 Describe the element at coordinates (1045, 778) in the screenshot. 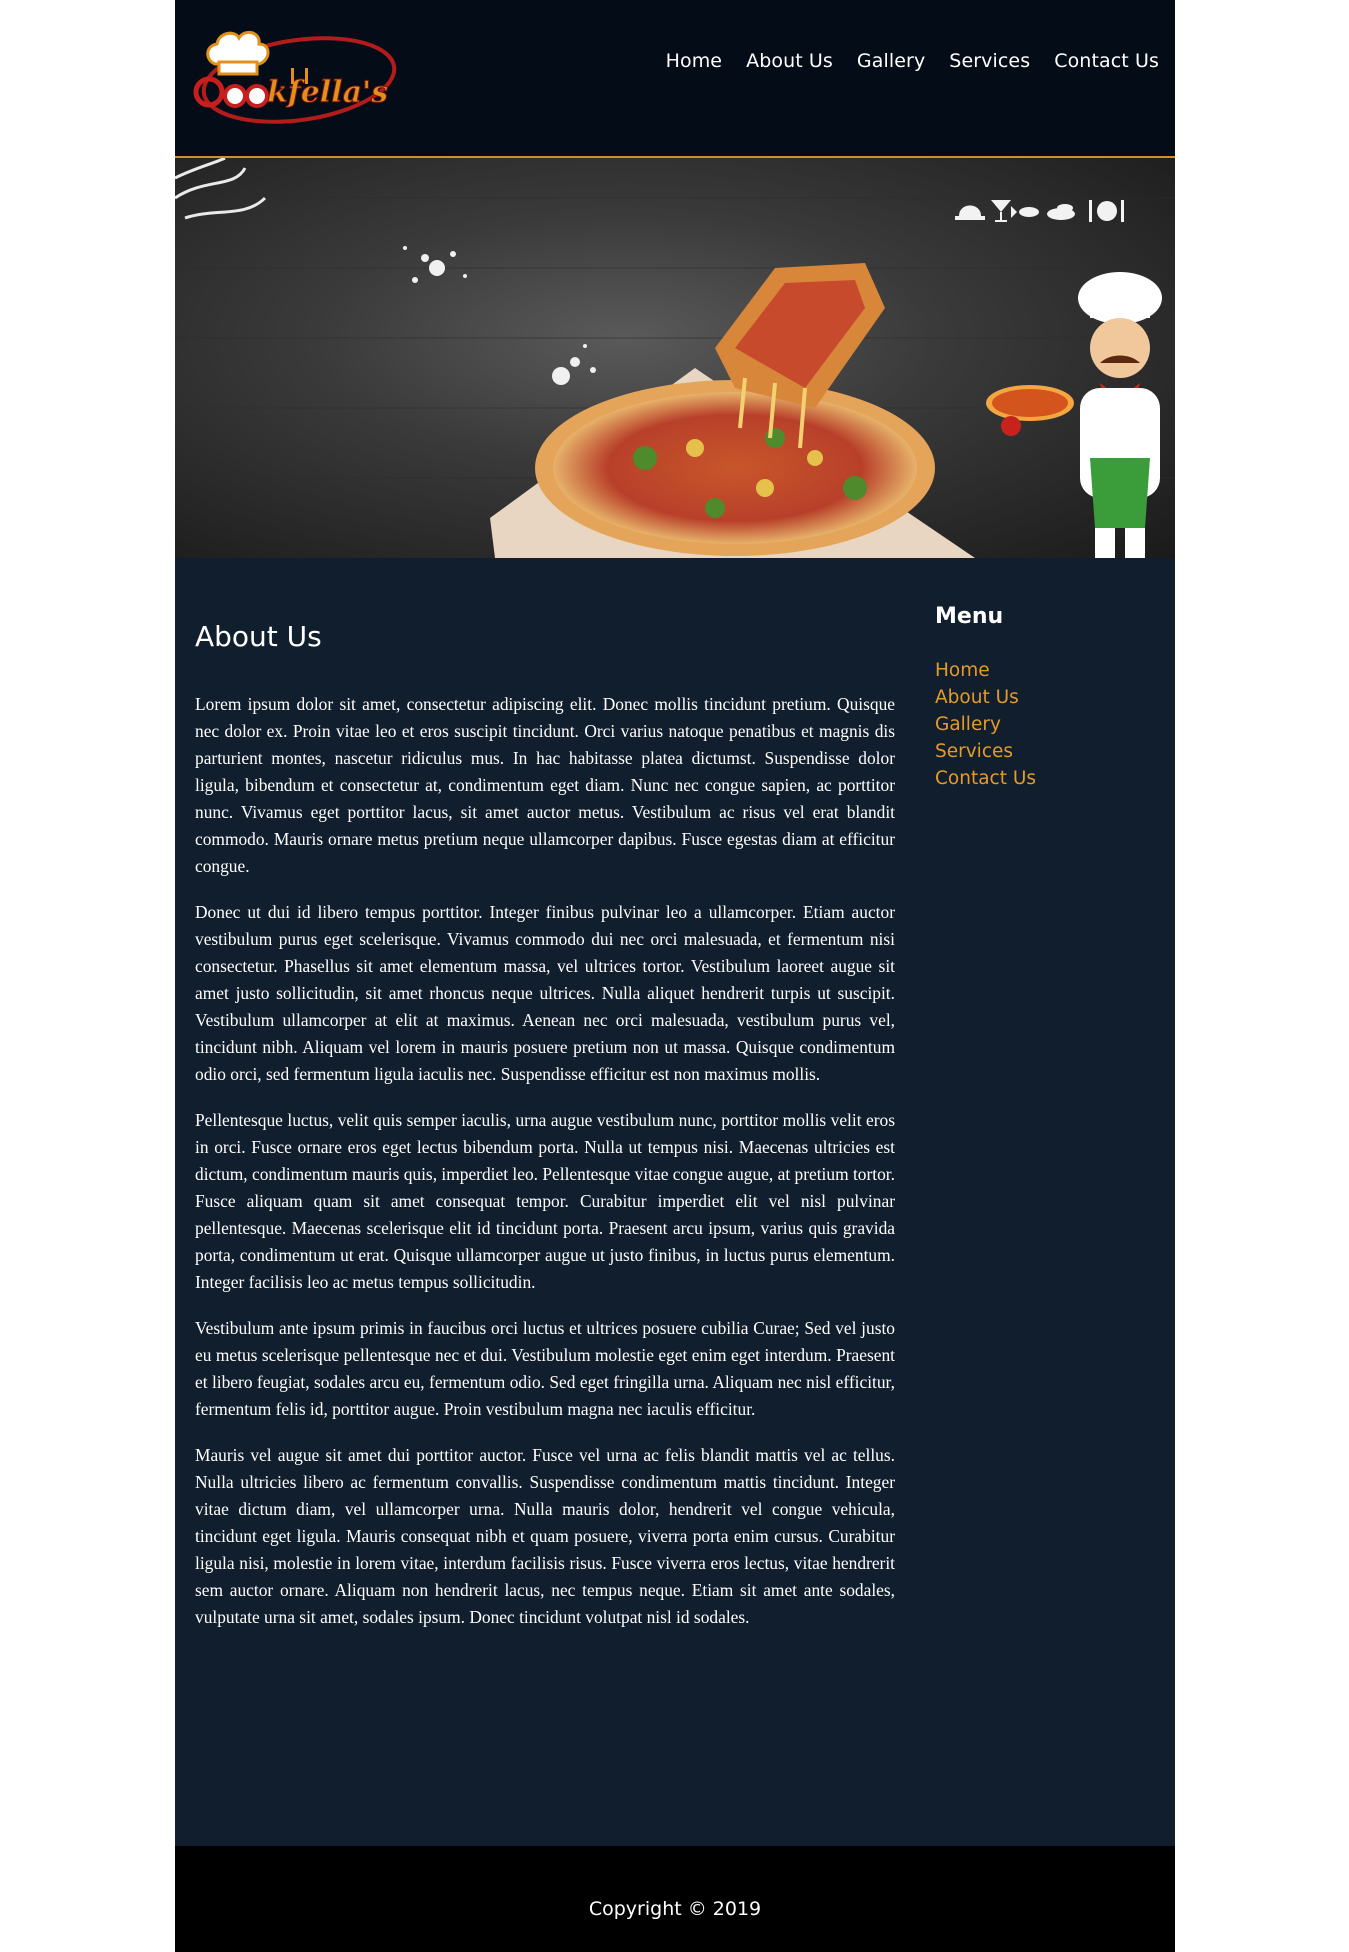

I see `sidebar-item-contact-us: Contact Us` at that location.